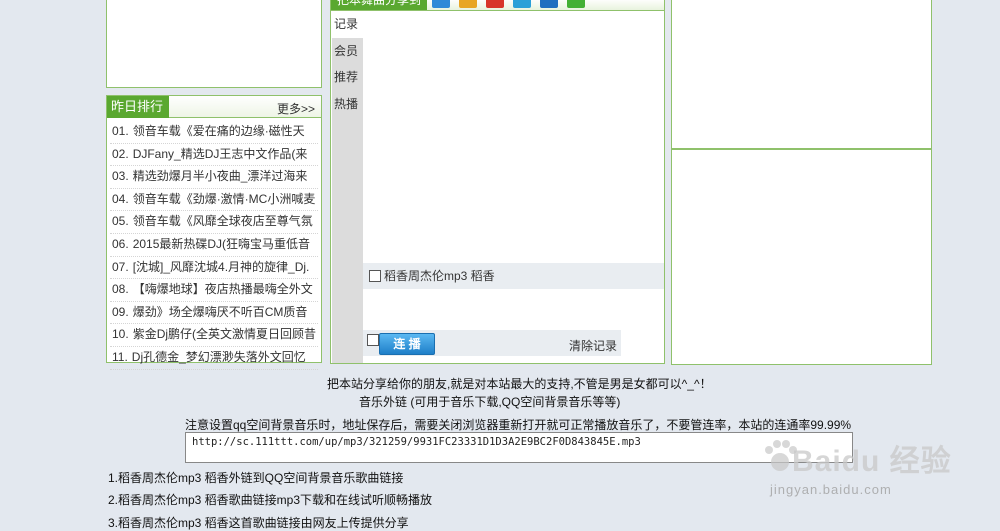 The image size is (1000, 531). What do you see at coordinates (214, 107) in the screenshot?
I see `ranking-header: 昨日排行 更多>>` at bounding box center [214, 107].